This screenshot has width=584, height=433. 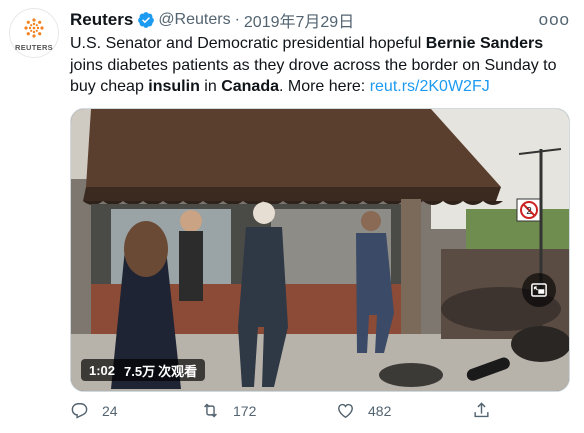 I want to click on like-button: 482, so click(x=363, y=410).